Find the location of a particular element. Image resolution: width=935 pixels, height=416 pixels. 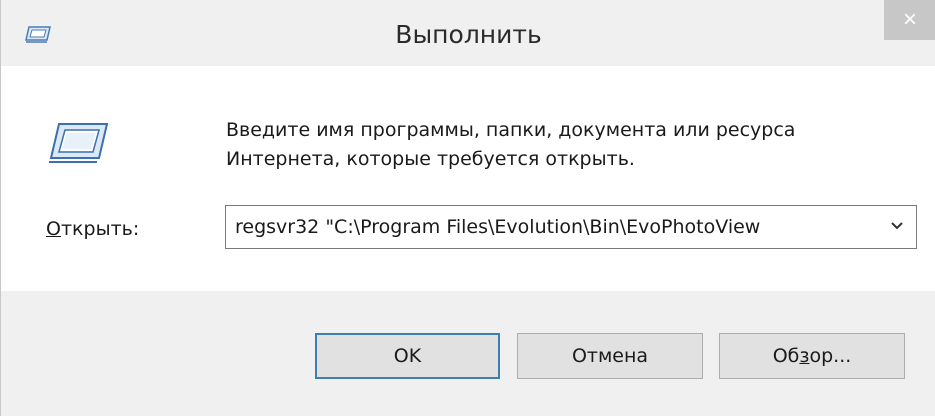

run-icon is located at coordinates (77, 143).